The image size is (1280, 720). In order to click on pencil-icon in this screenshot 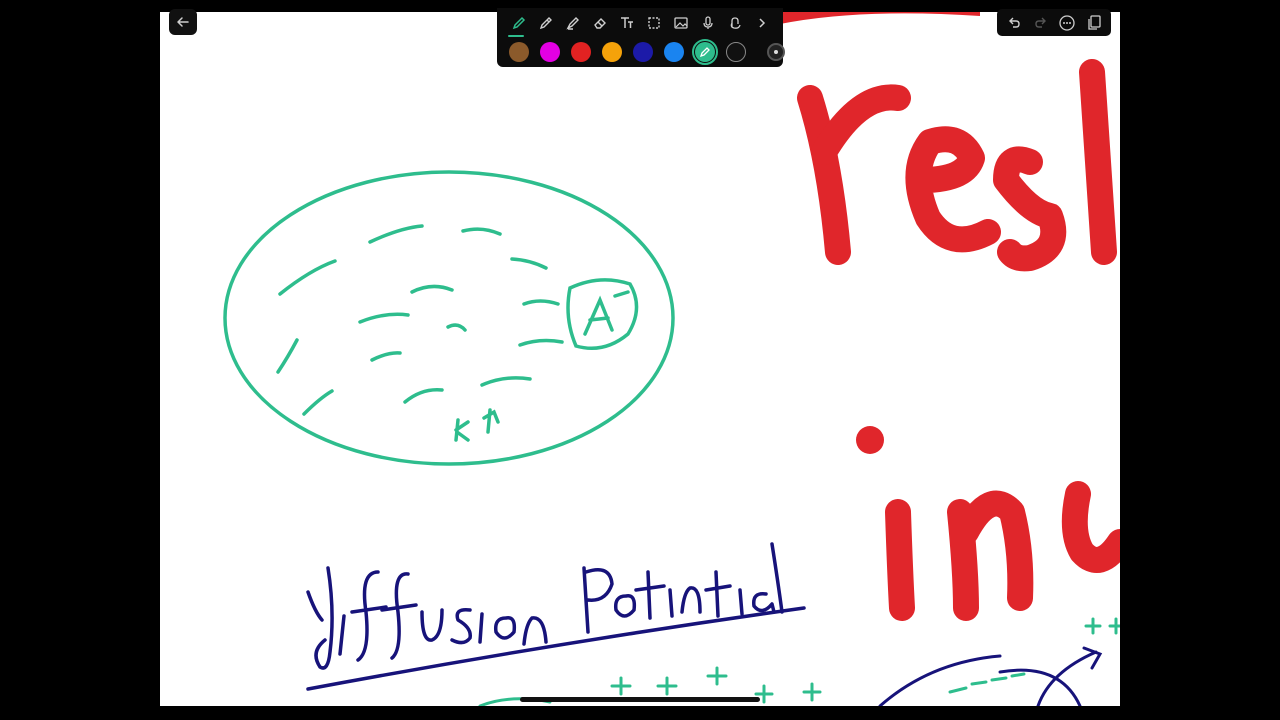, I will do `click(545, 23)`.